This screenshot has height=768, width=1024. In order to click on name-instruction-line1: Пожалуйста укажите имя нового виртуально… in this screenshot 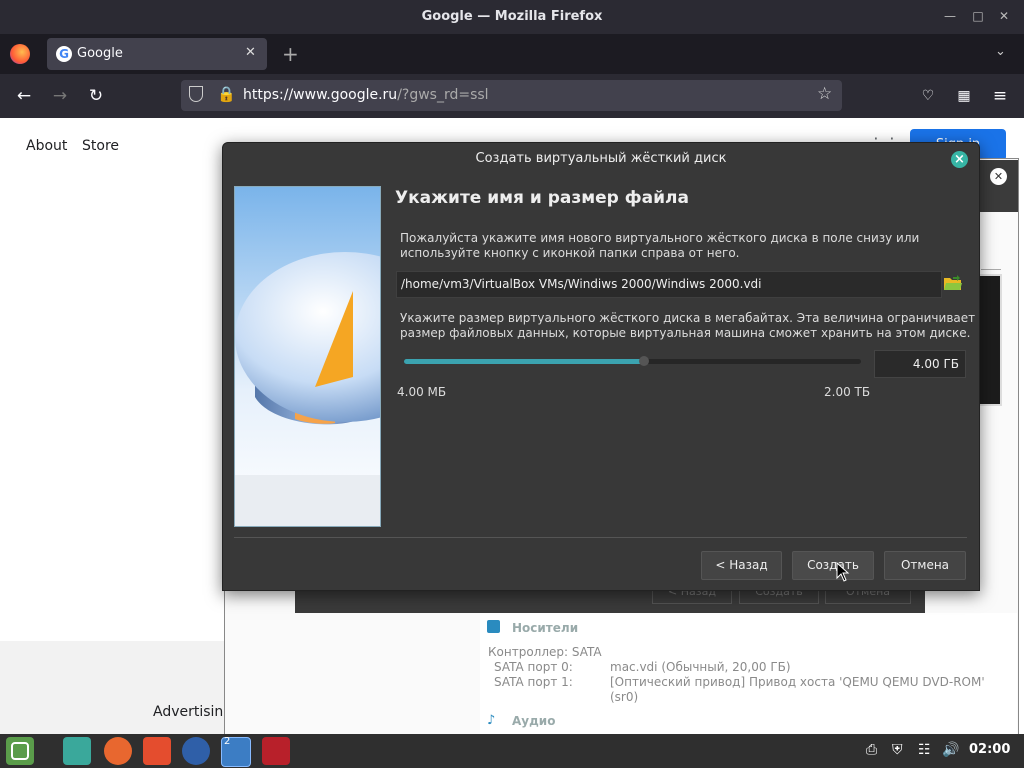, I will do `click(660, 238)`.